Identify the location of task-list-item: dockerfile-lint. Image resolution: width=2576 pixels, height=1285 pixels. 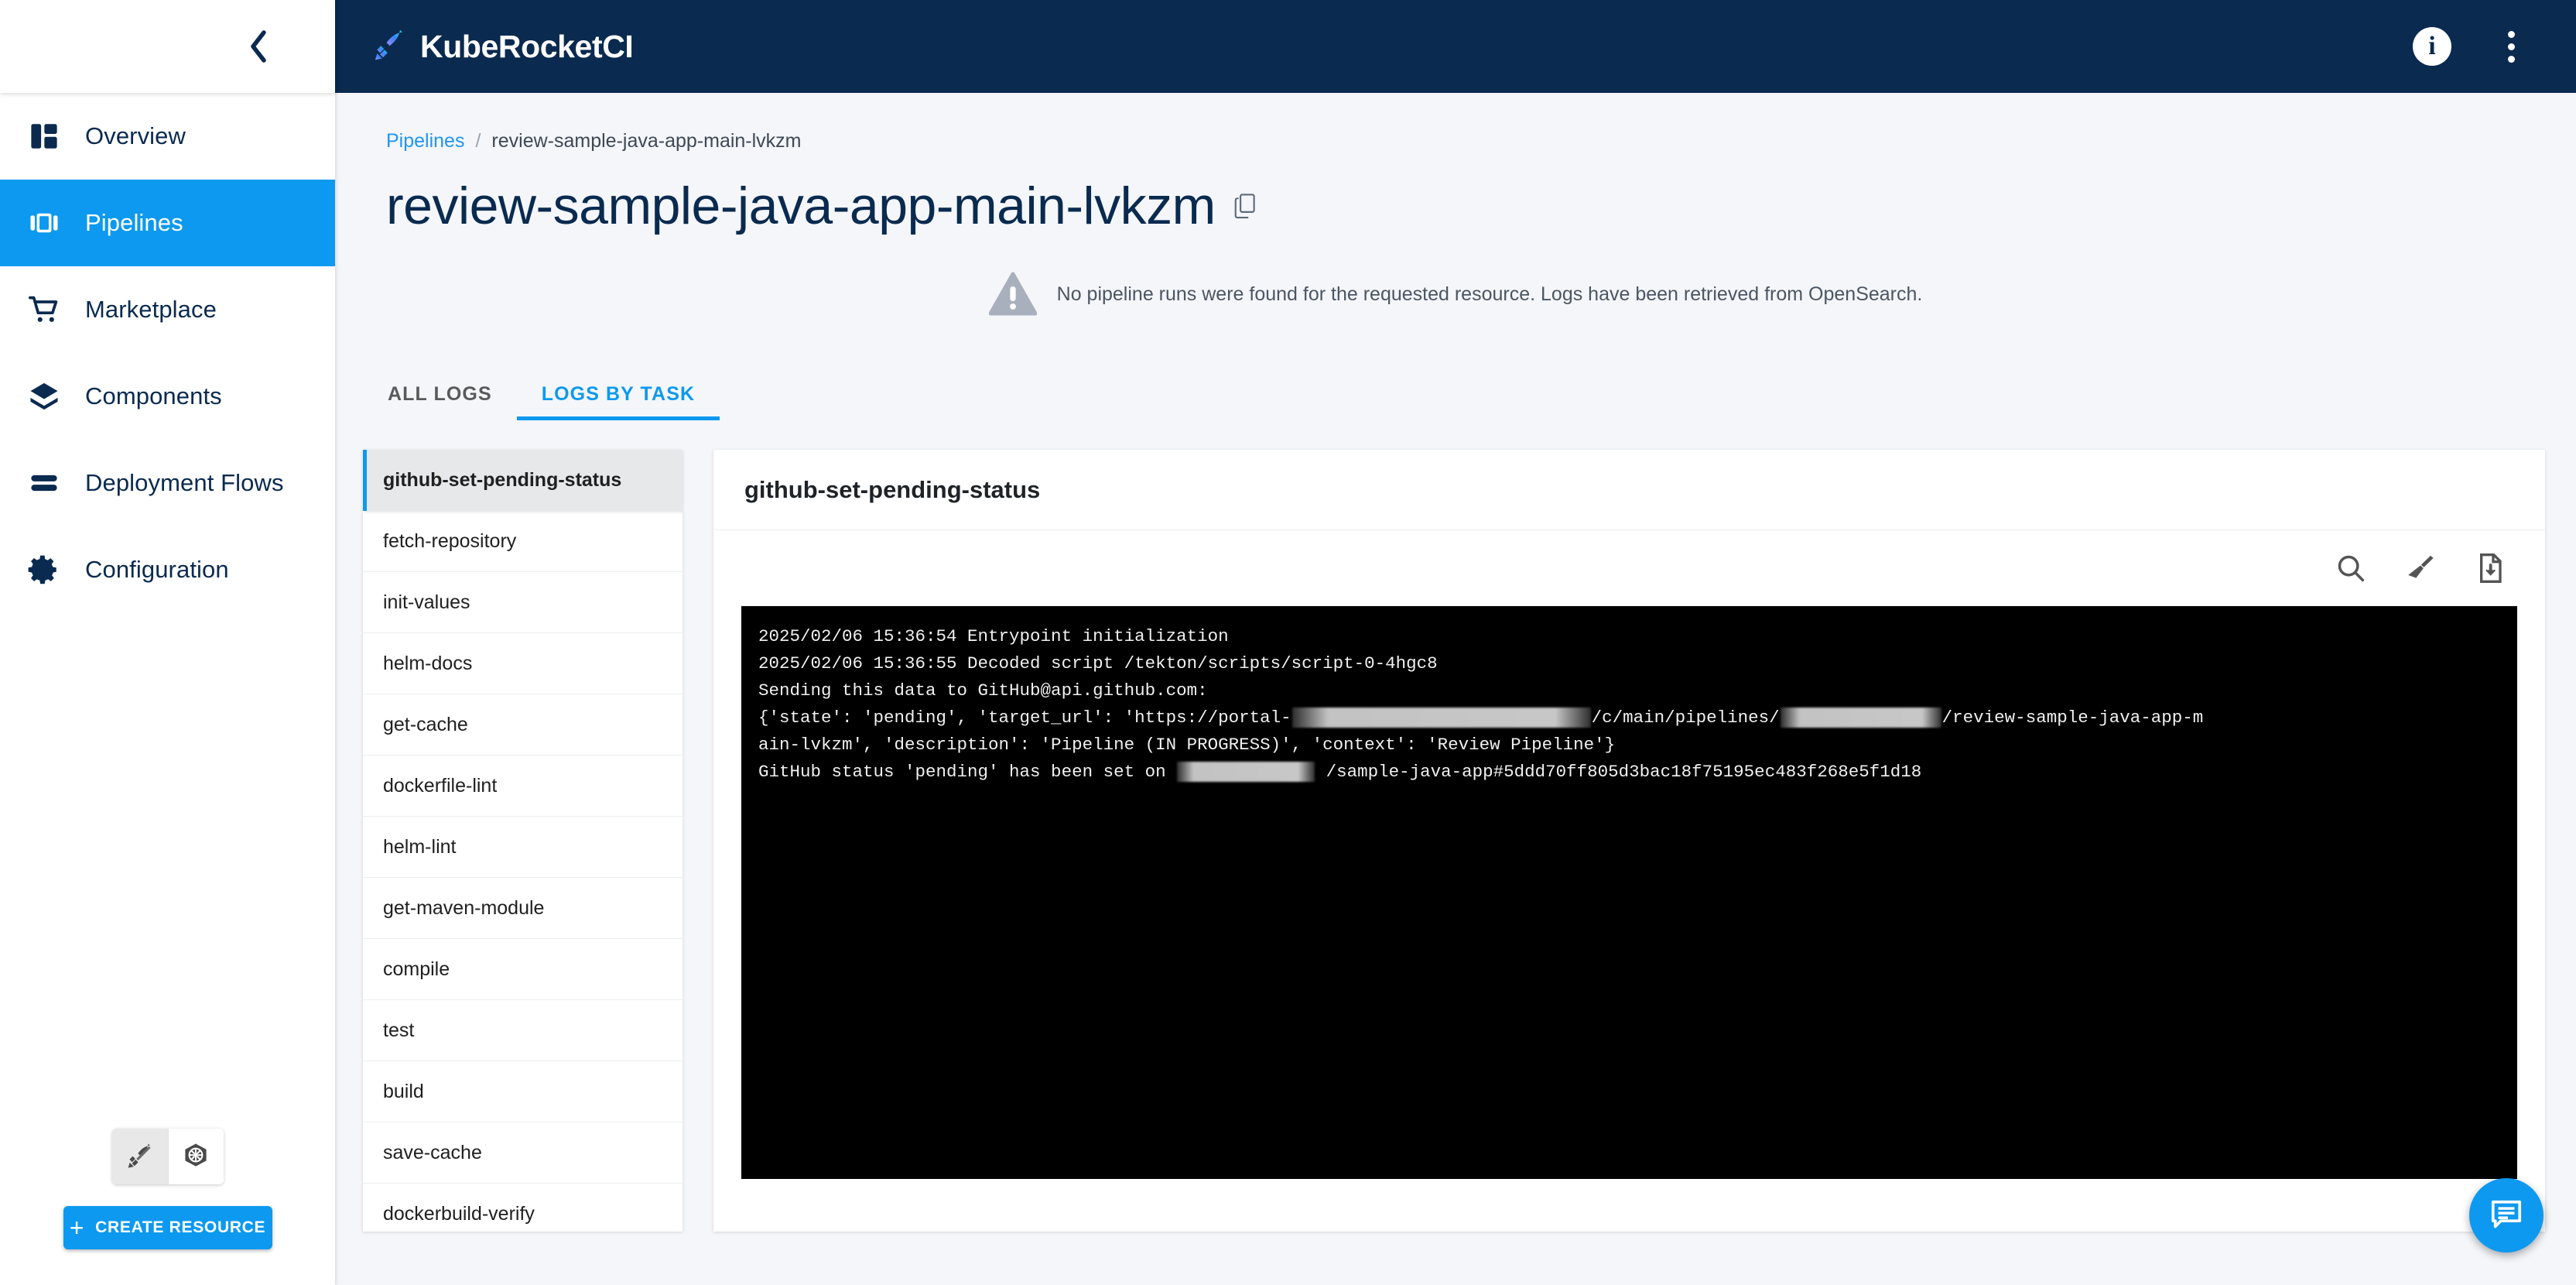
(523, 786).